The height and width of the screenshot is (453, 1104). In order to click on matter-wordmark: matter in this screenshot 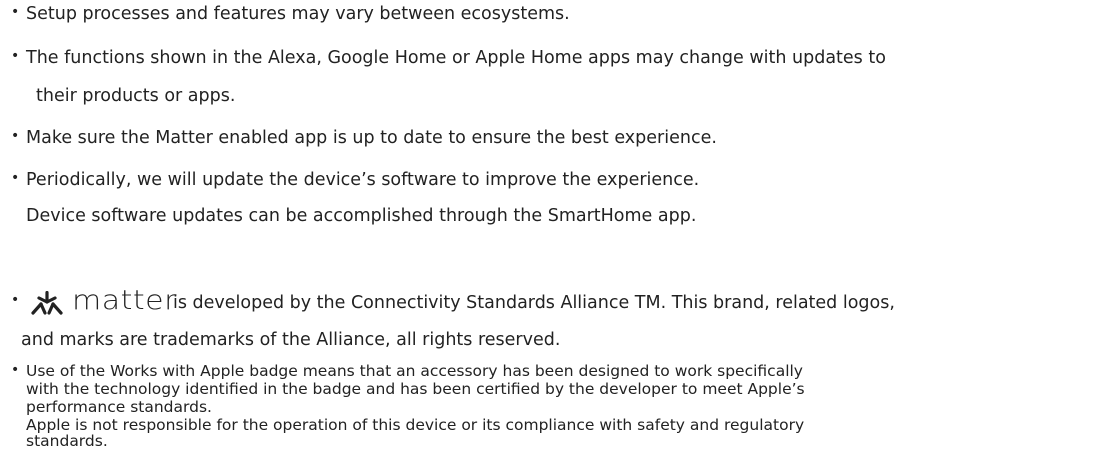, I will do `click(124, 300)`.